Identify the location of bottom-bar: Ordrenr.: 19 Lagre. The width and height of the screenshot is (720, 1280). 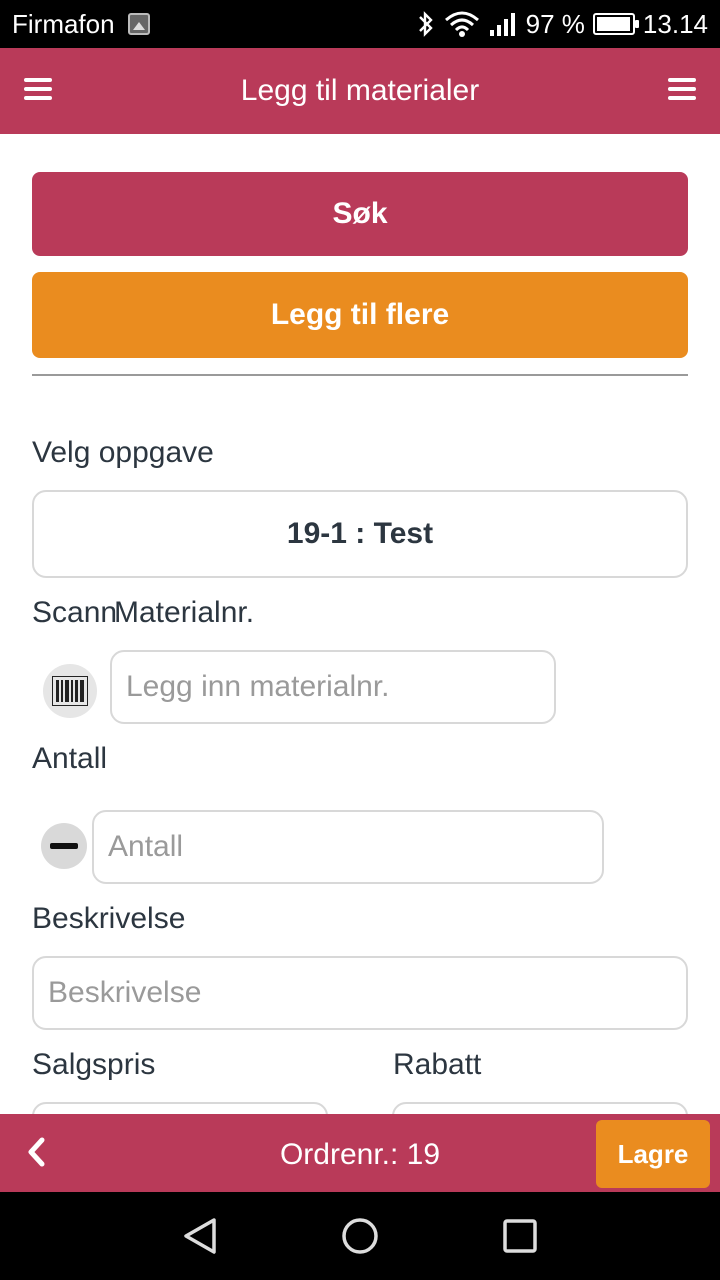
(360, 1153).